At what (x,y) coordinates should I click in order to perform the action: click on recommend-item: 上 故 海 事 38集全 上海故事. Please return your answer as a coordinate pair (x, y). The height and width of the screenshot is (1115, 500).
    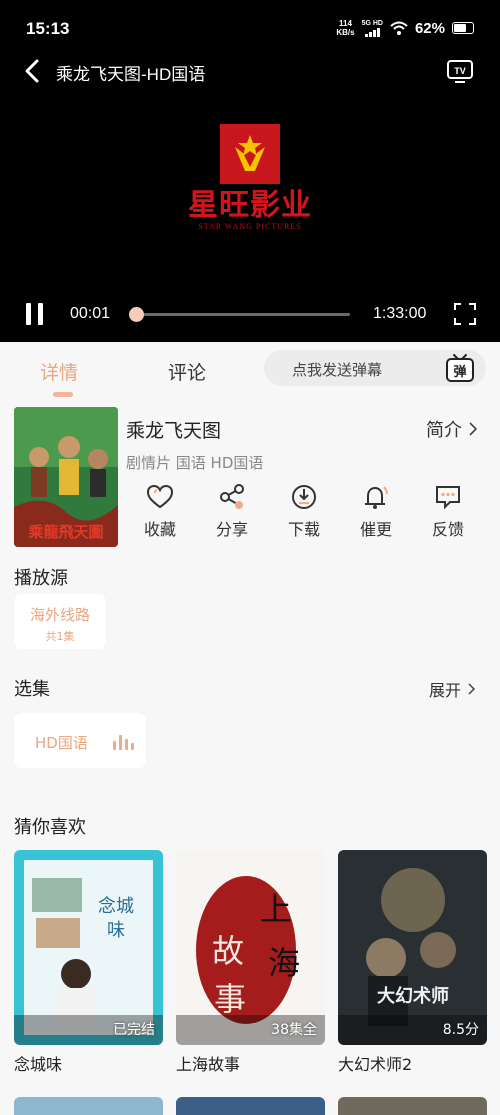
    Looking at the image, I should click on (250, 962).